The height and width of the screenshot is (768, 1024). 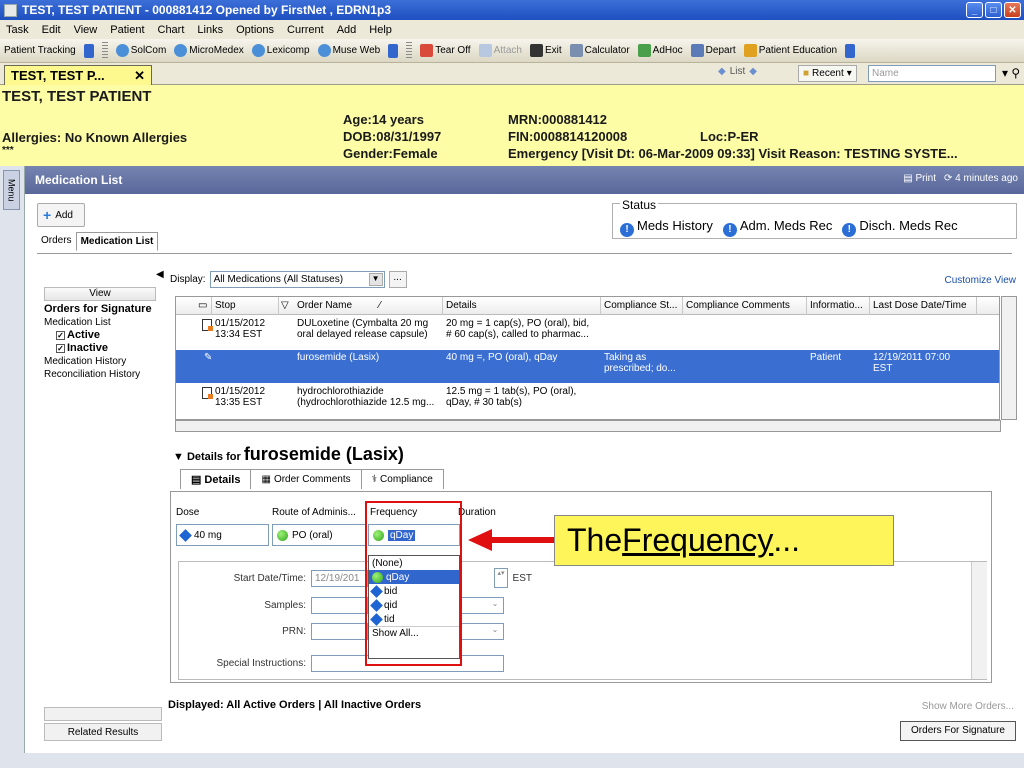 I want to click on samples-select-left, so click(x=339, y=605).